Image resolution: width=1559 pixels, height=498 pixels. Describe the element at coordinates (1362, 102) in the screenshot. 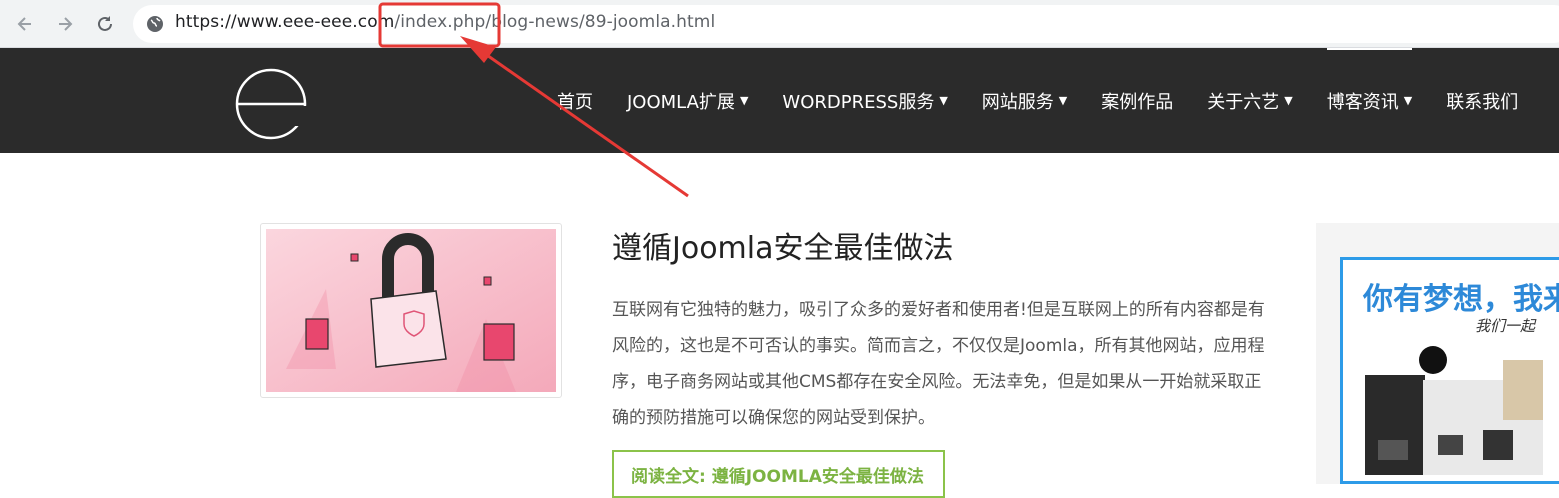

I see `menu-label: 博客资讯` at that location.